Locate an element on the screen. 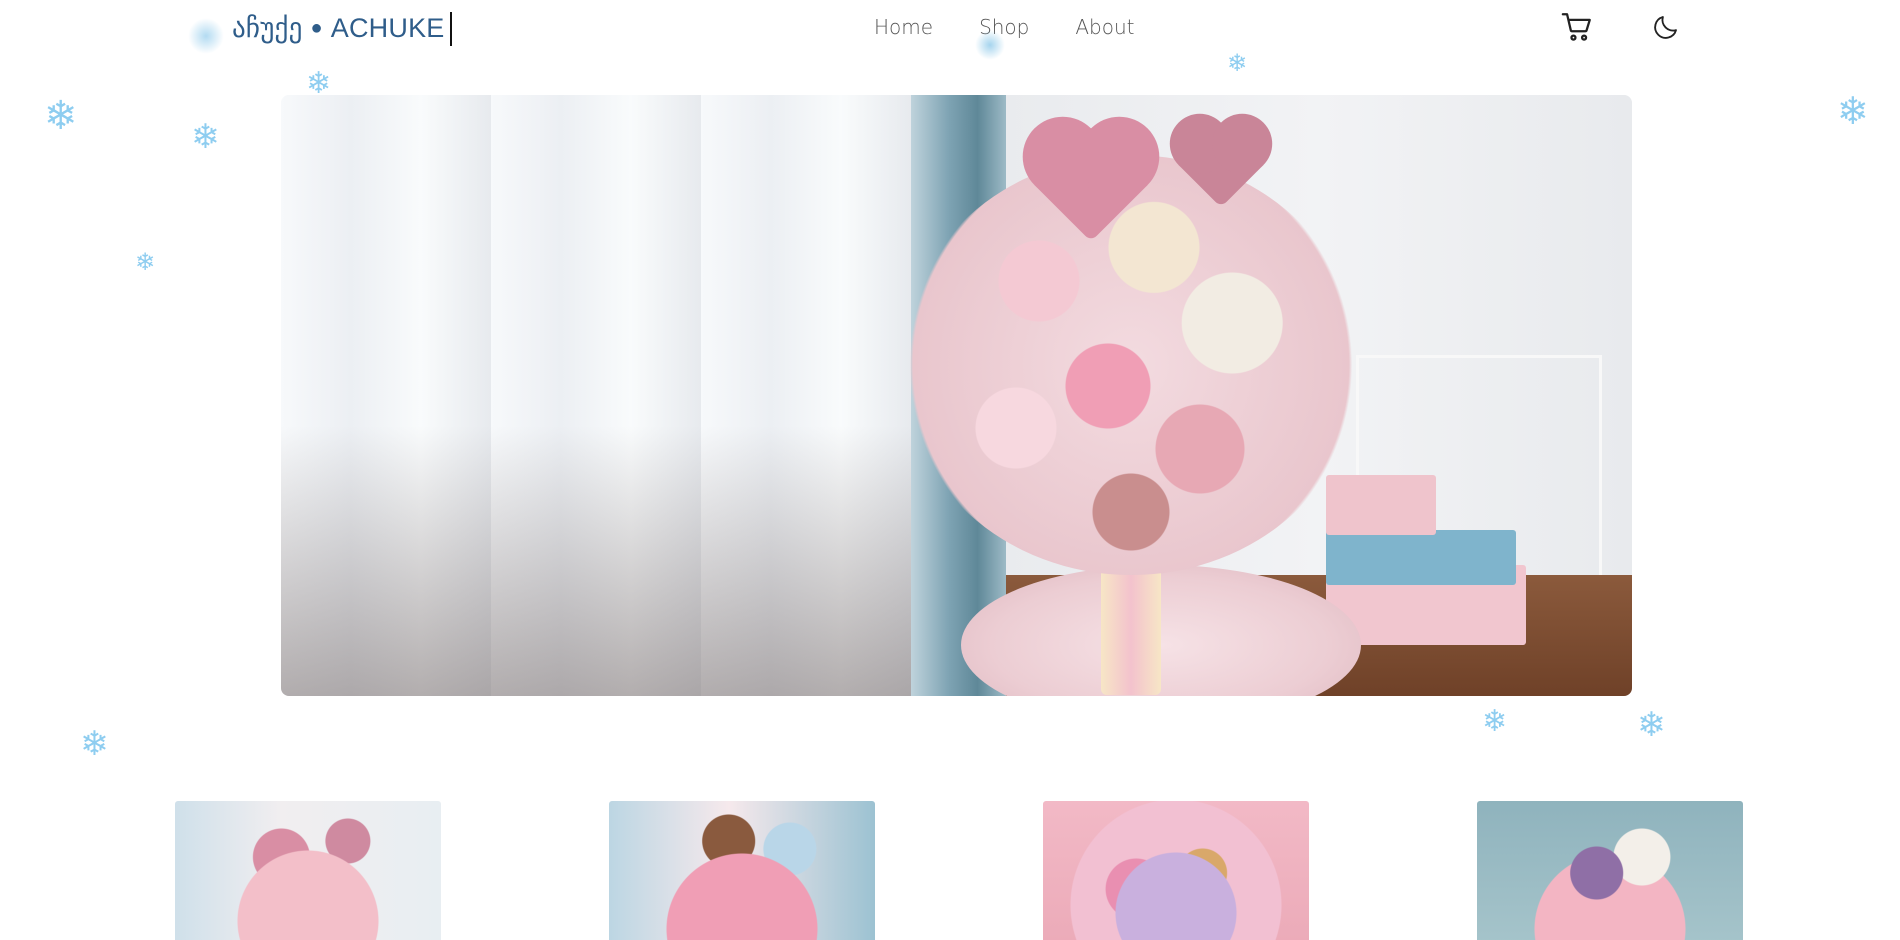 The width and height of the screenshot is (1900, 940). shopping-cart-icon is located at coordinates (1576, 27).